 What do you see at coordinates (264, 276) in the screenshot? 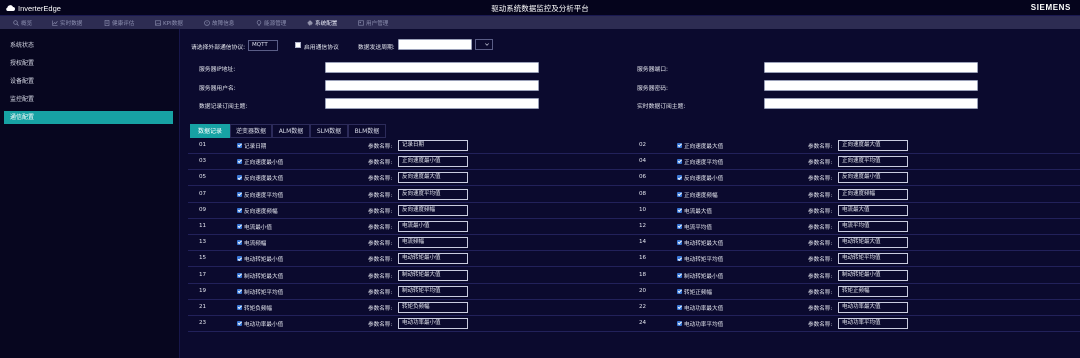
I see `row-name: 制动转矩最大值` at bounding box center [264, 276].